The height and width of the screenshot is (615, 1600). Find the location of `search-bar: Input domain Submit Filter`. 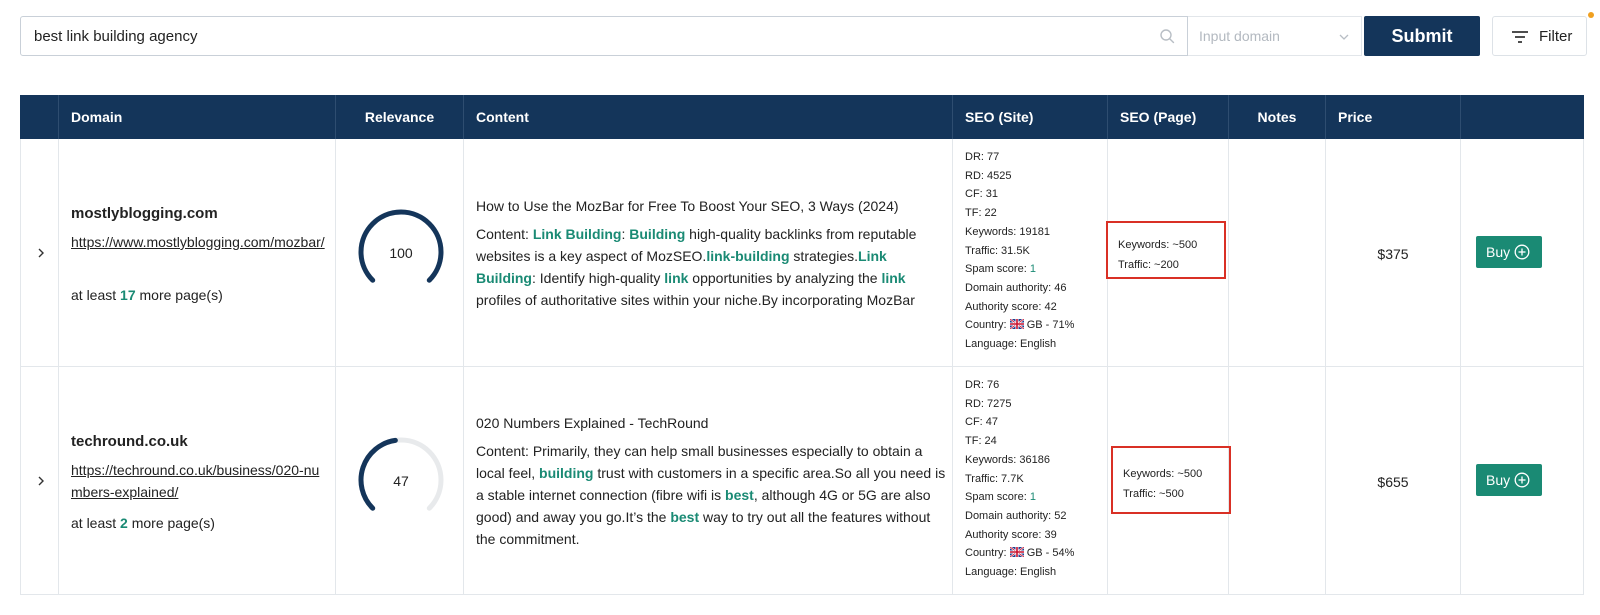

search-bar: Input domain Submit Filter is located at coordinates (803, 36).